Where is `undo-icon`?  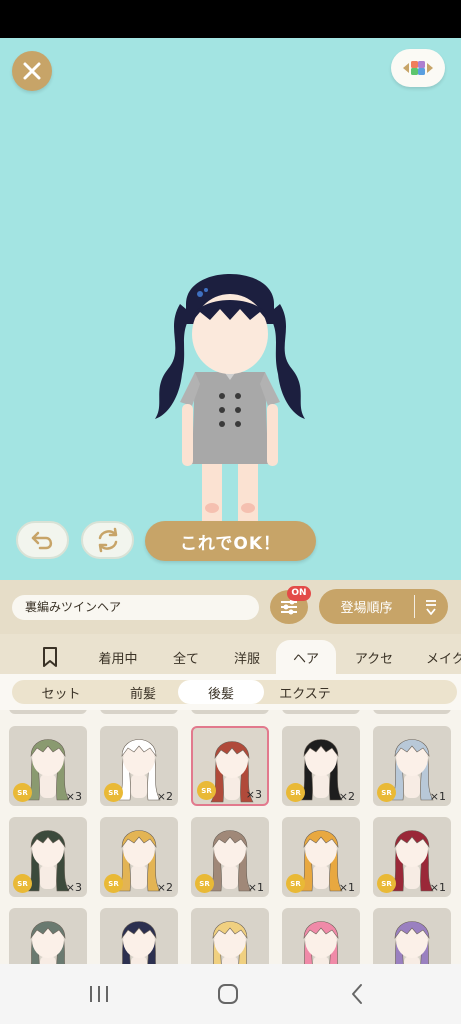
undo-icon is located at coordinates (41, 540).